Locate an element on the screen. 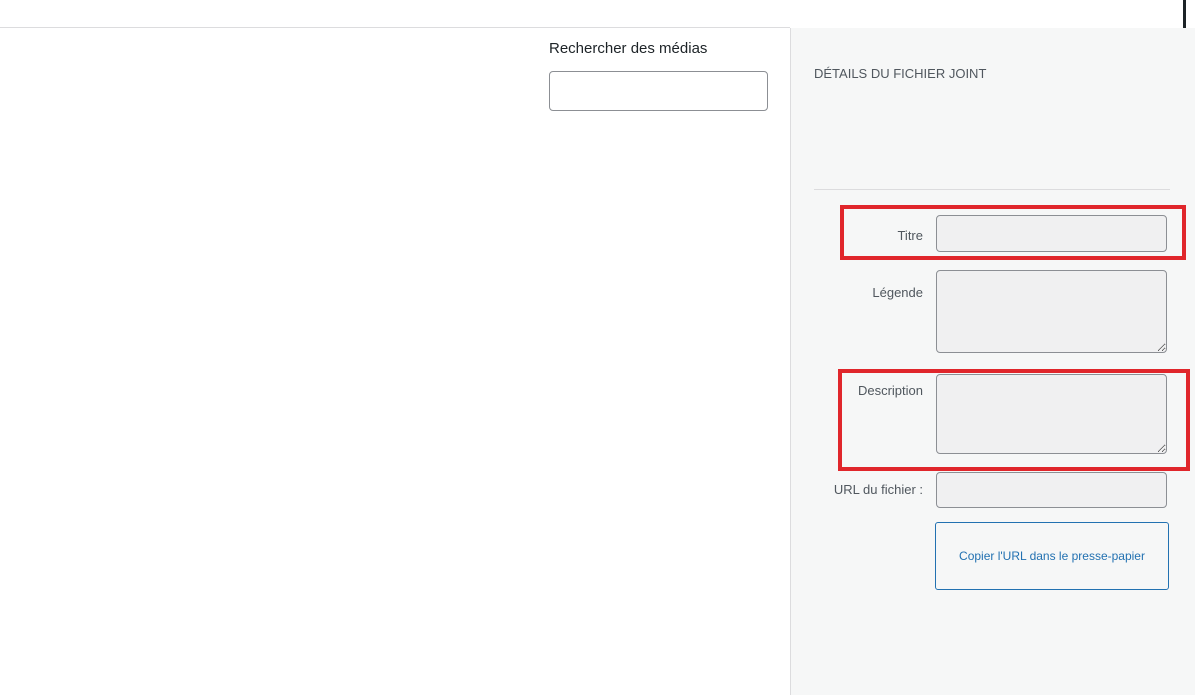 Image resolution: width=1195 pixels, height=695 pixels. attachment-details-title: DÉTAILS DU FICHIER JOINT is located at coordinates (900, 73).